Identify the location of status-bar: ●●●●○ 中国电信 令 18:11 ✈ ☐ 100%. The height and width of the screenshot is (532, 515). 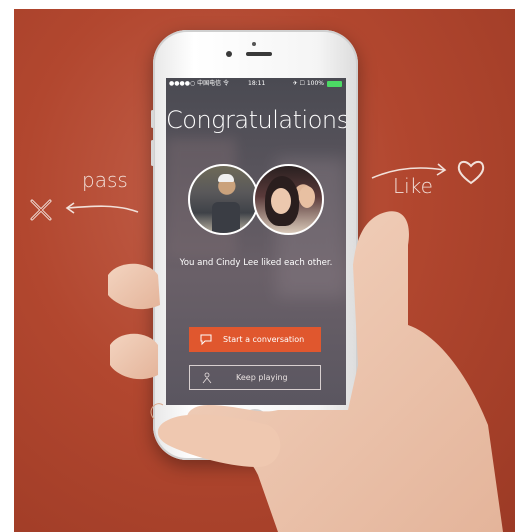
(256, 84).